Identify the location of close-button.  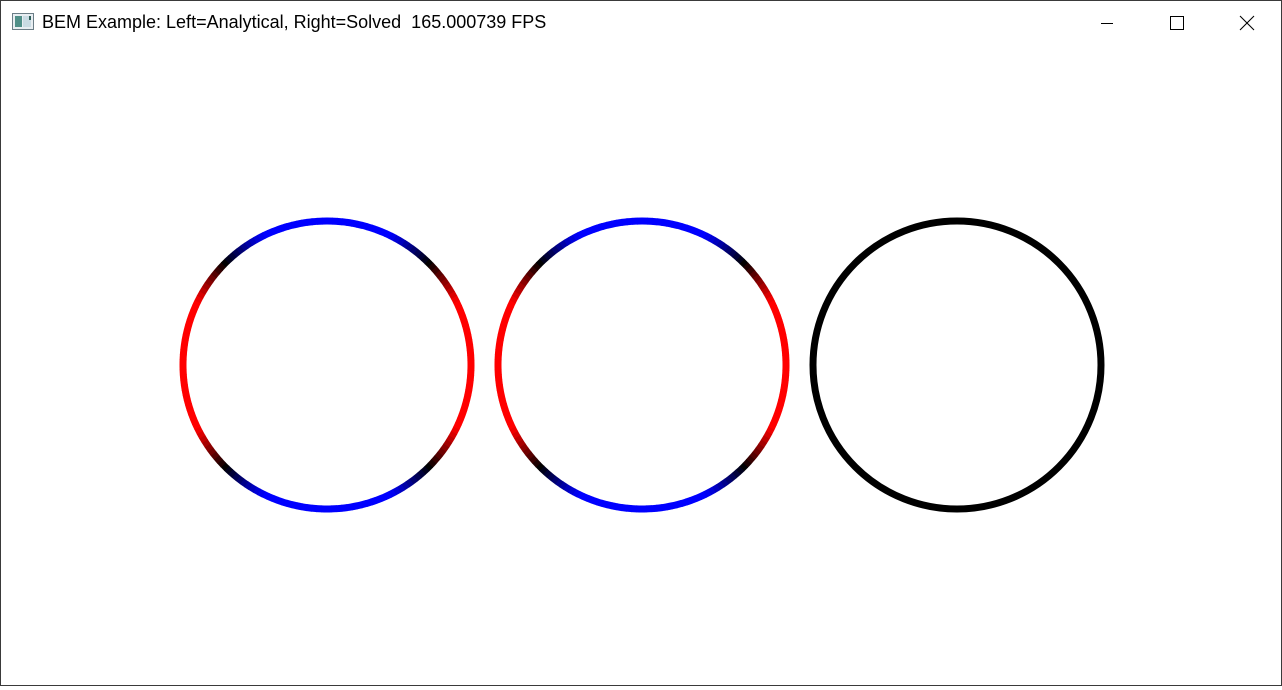
(1247, 23).